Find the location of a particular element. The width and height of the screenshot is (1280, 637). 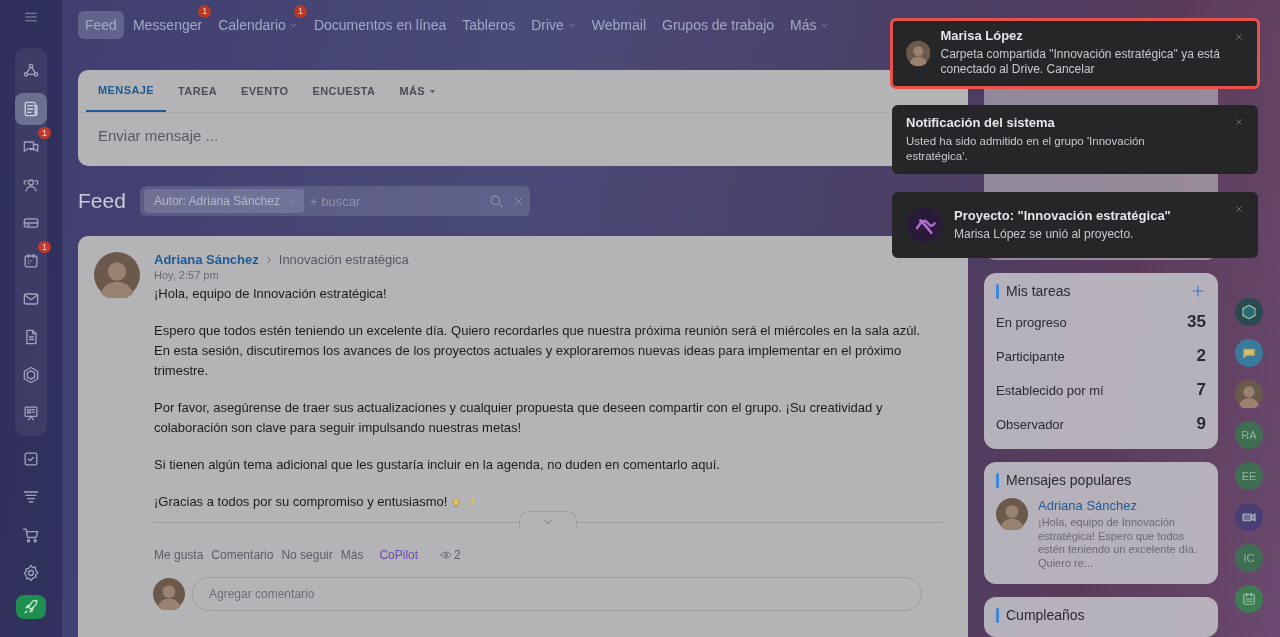

notification-title: Marisa López is located at coordinates (982, 35).